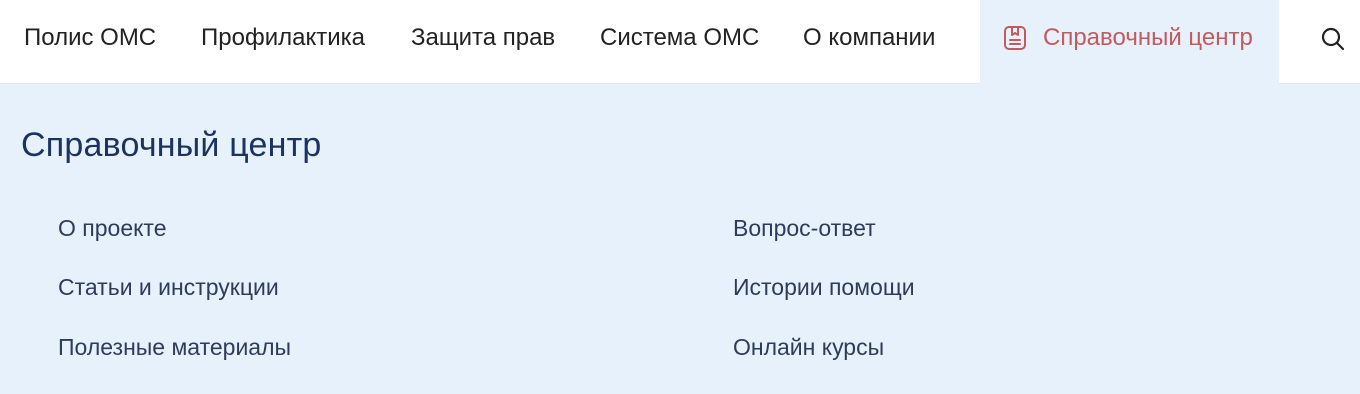  I want to click on nav-item-oms-policy: Полис ОМС, so click(90, 42).